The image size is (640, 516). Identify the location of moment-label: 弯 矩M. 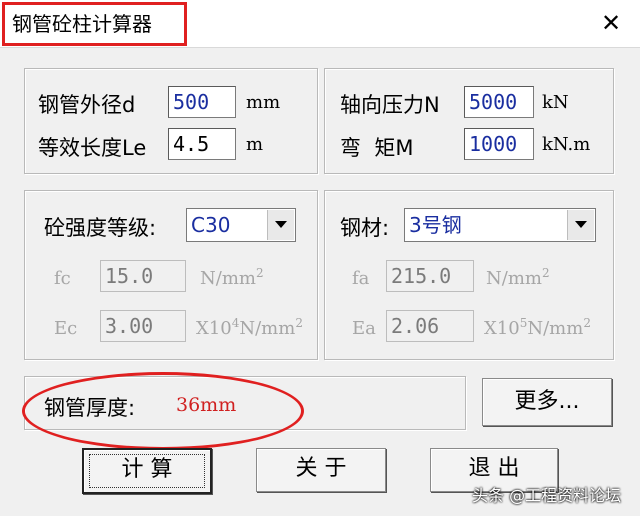
(377, 148).